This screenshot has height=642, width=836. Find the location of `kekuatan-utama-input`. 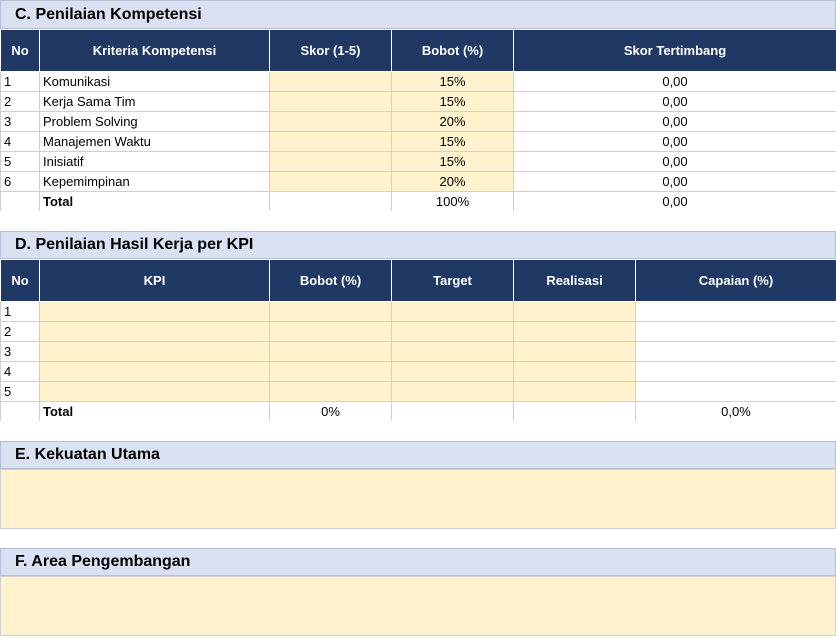

kekuatan-utama-input is located at coordinates (418, 499).